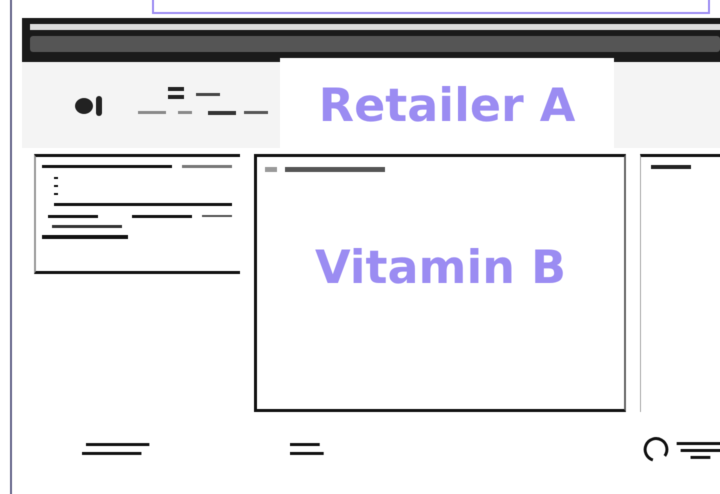  What do you see at coordinates (447, 105) in the screenshot?
I see `header-label: Retailer A` at bounding box center [447, 105].